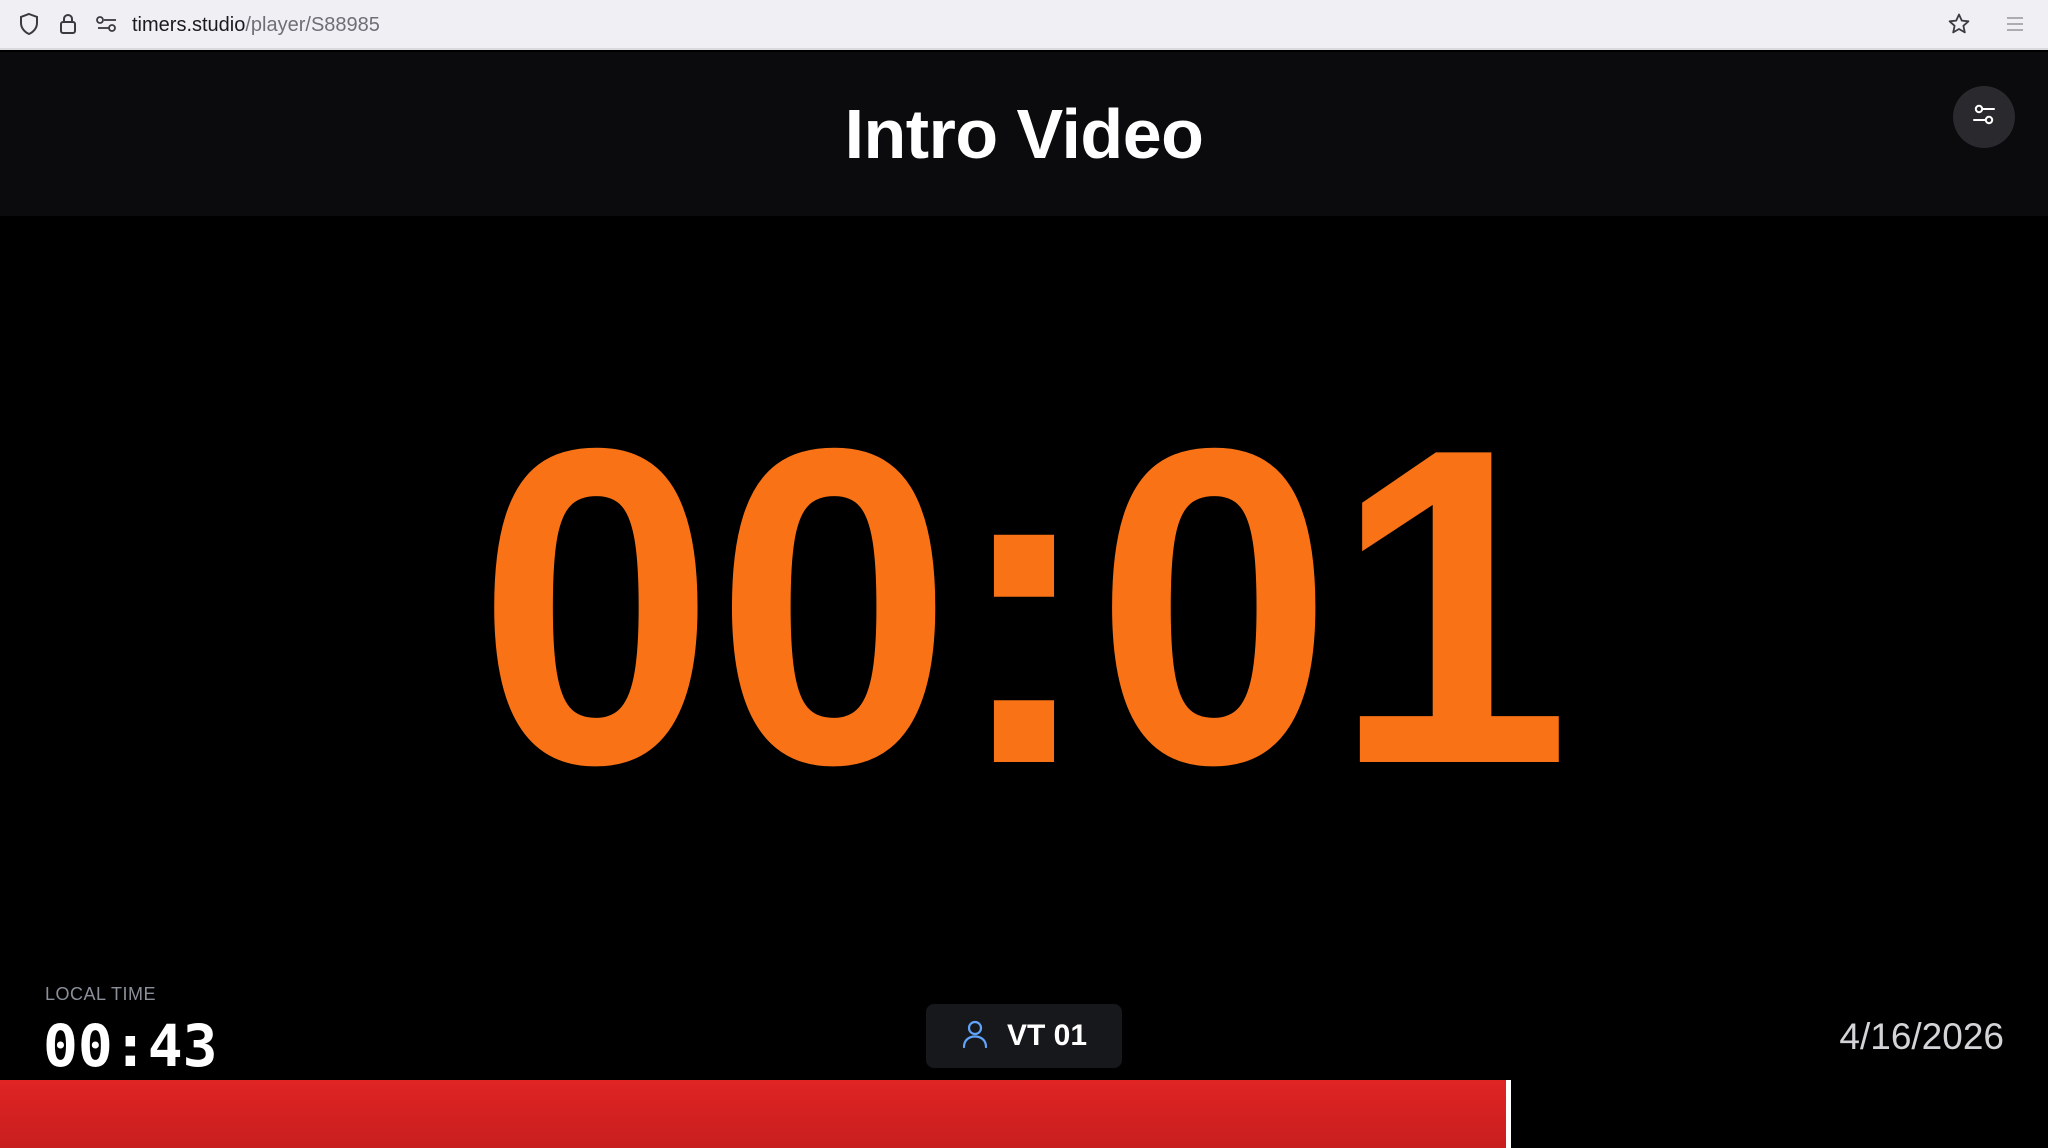 The width and height of the screenshot is (2048, 1148). Describe the element at coordinates (101, 994) in the screenshot. I see `local-time-label: LOCAL TIME` at that location.